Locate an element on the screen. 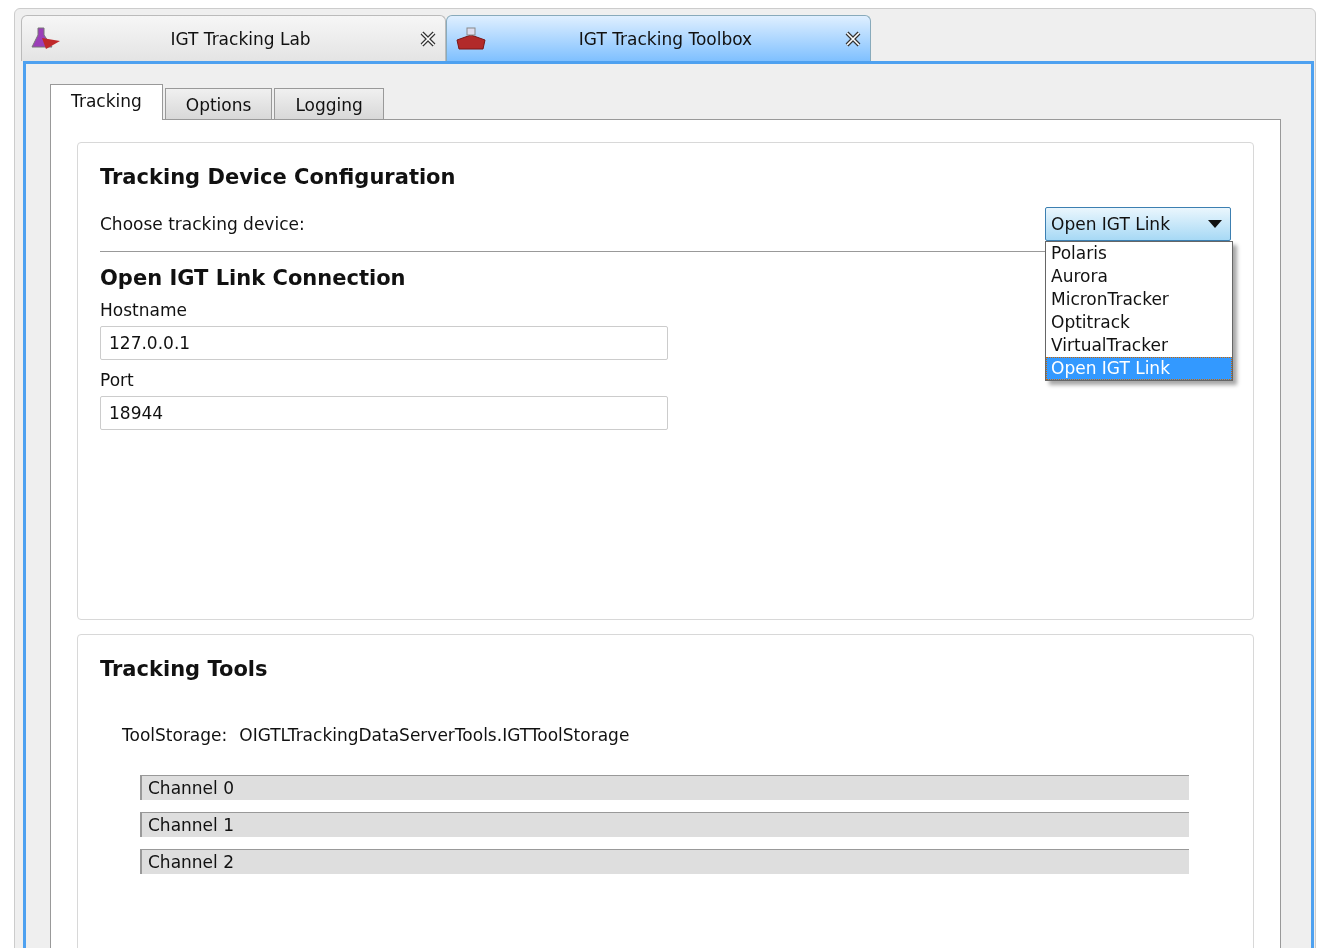 This screenshot has height=948, width=1330. input-field: 18944 is located at coordinates (384, 413).